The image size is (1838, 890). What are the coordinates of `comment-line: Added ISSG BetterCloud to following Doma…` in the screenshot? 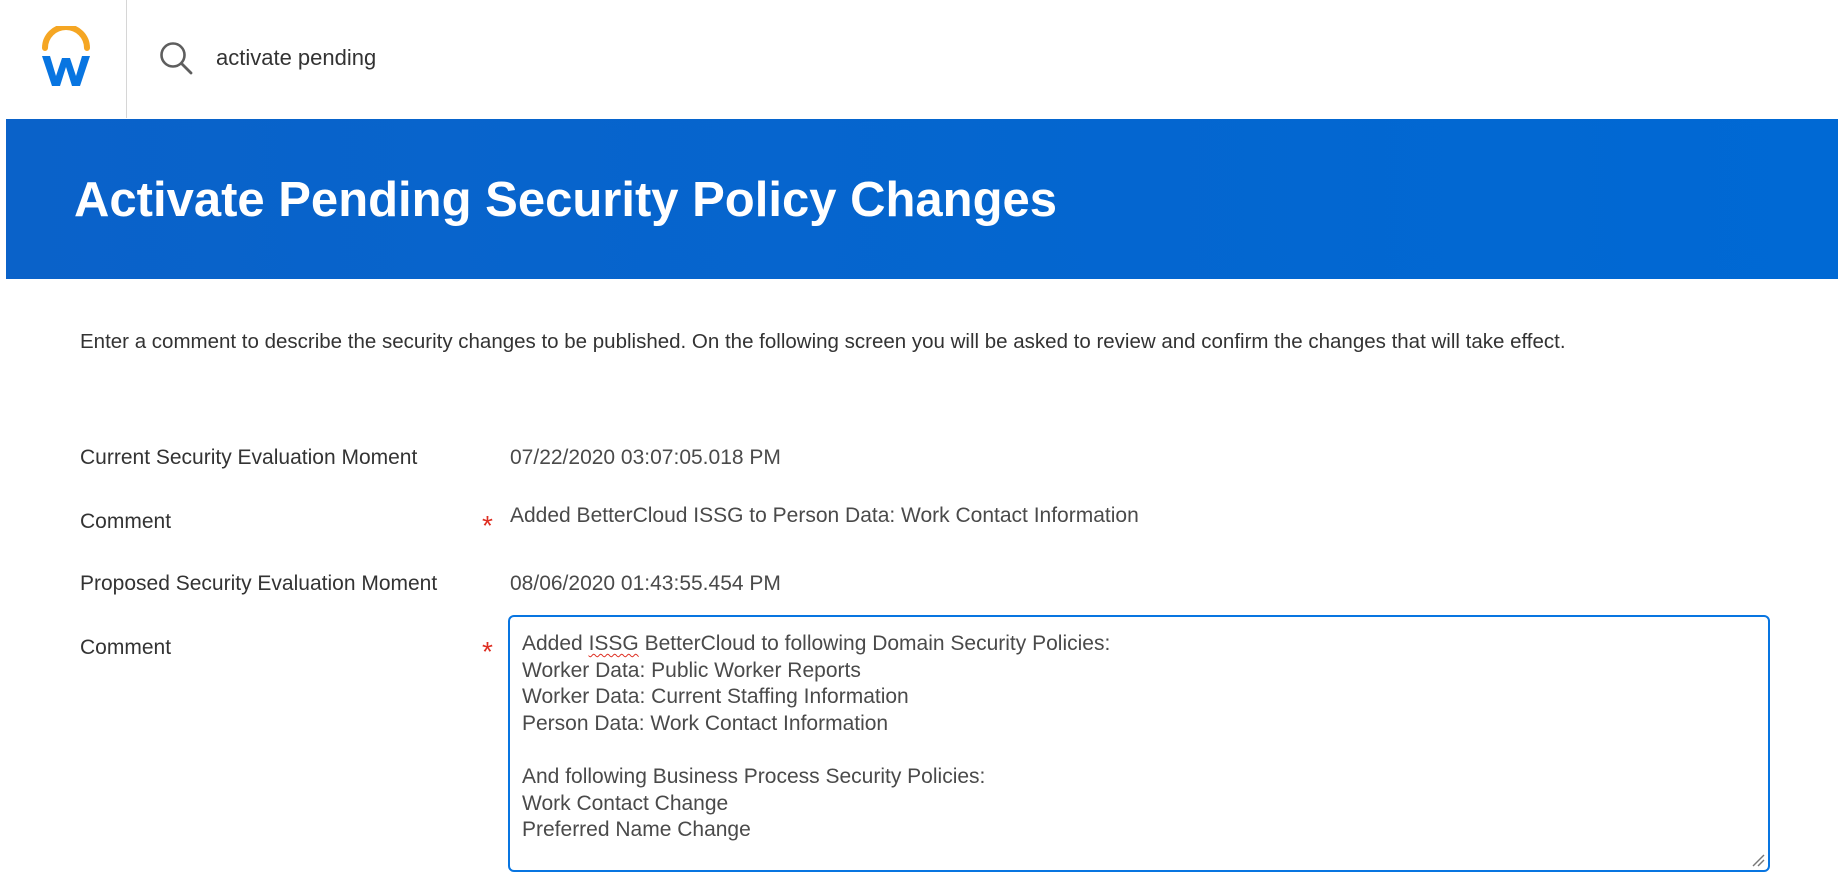 It's located at (1145, 644).